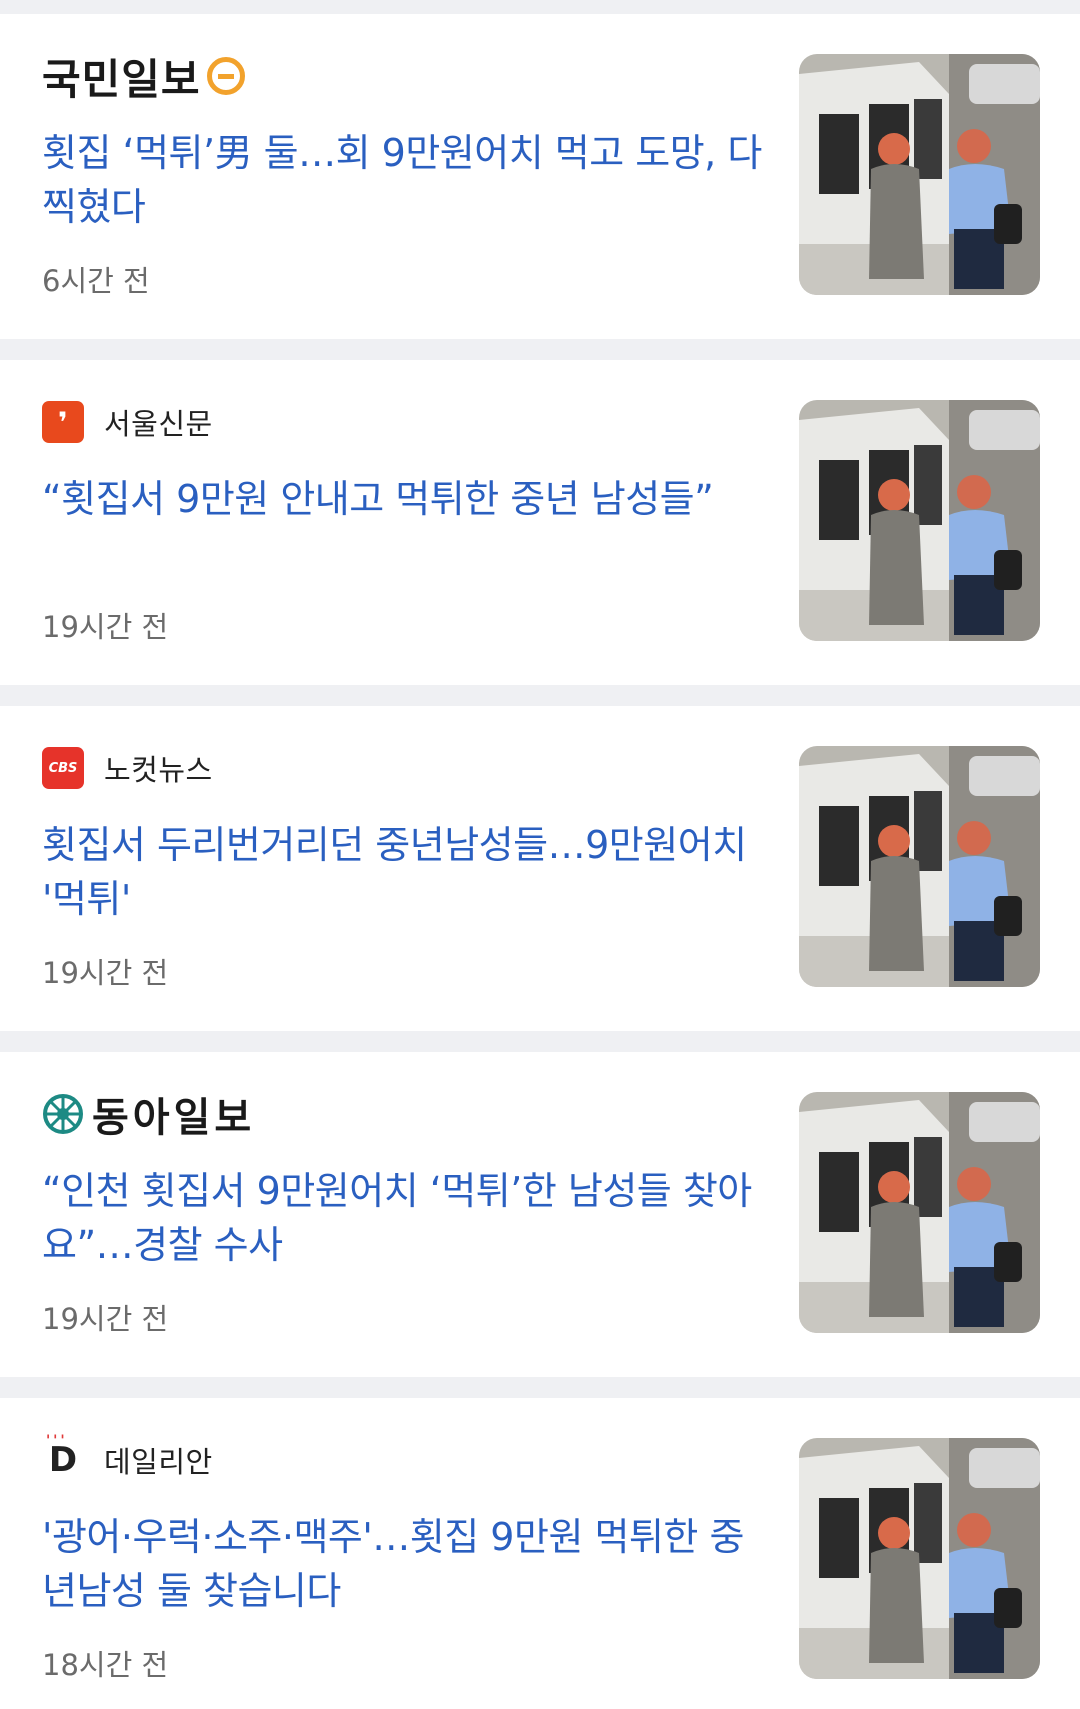 The width and height of the screenshot is (1080, 1709). What do you see at coordinates (402, 1564) in the screenshot?
I see `headline-link: '광어·우럭·소주·맥주'…횟집 9만원 먹튀한 중년남성 둘 찾습니다` at bounding box center [402, 1564].